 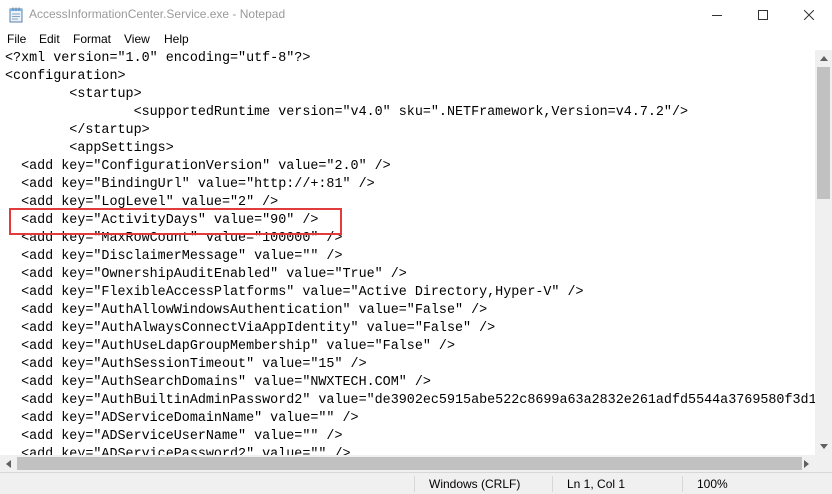 What do you see at coordinates (174, 436) in the screenshot?
I see `text-line: <add key="ADServiceUserName" value="" />` at bounding box center [174, 436].